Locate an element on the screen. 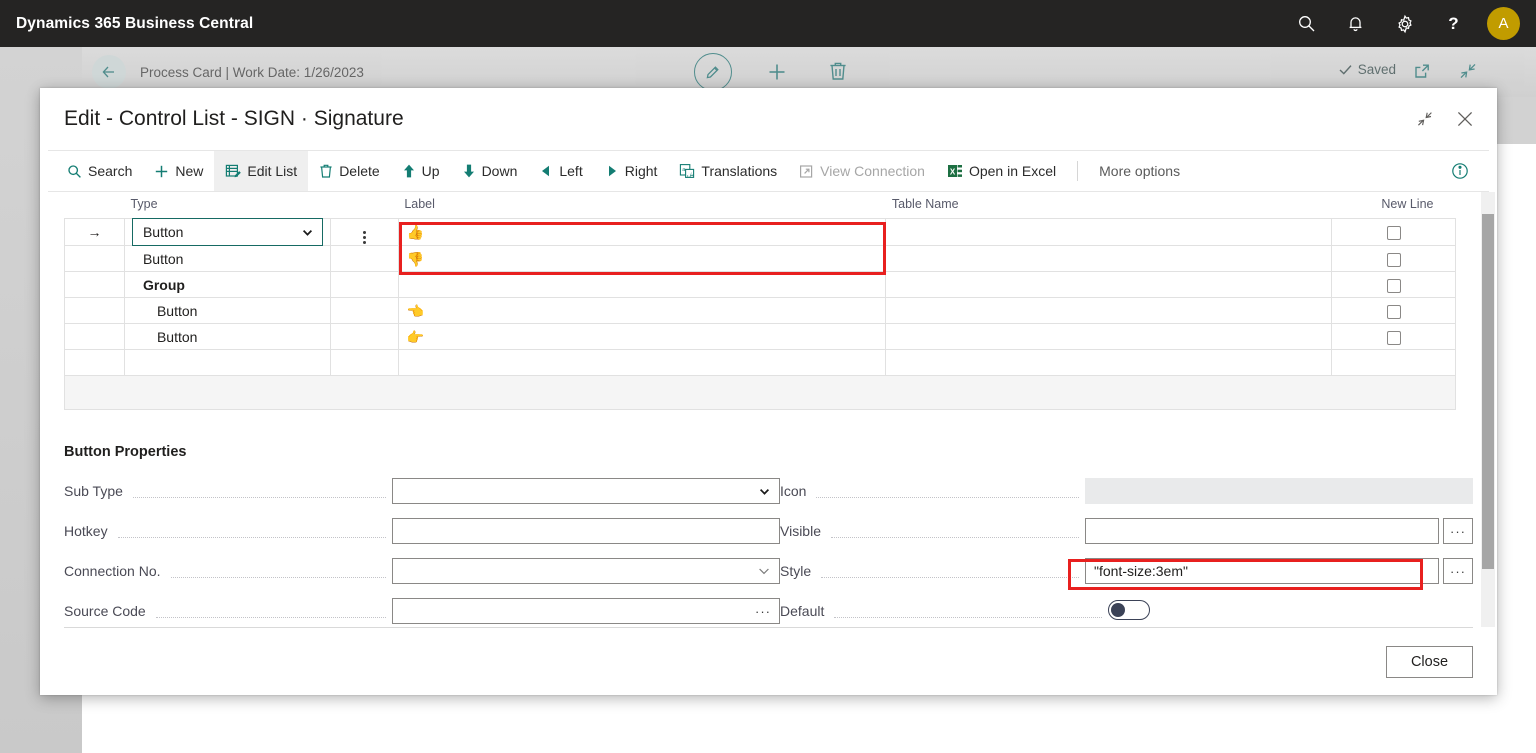  grid-col-table-name: Table Name is located at coordinates (1109, 206).